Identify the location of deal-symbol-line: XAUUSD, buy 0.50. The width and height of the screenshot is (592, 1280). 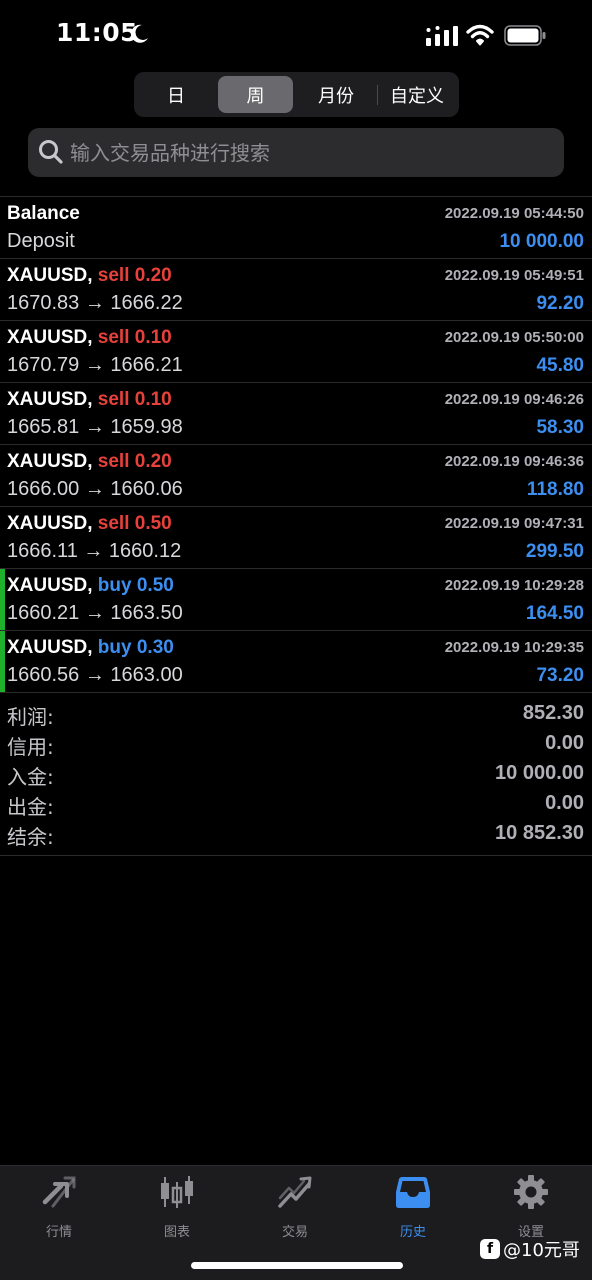
(90, 586).